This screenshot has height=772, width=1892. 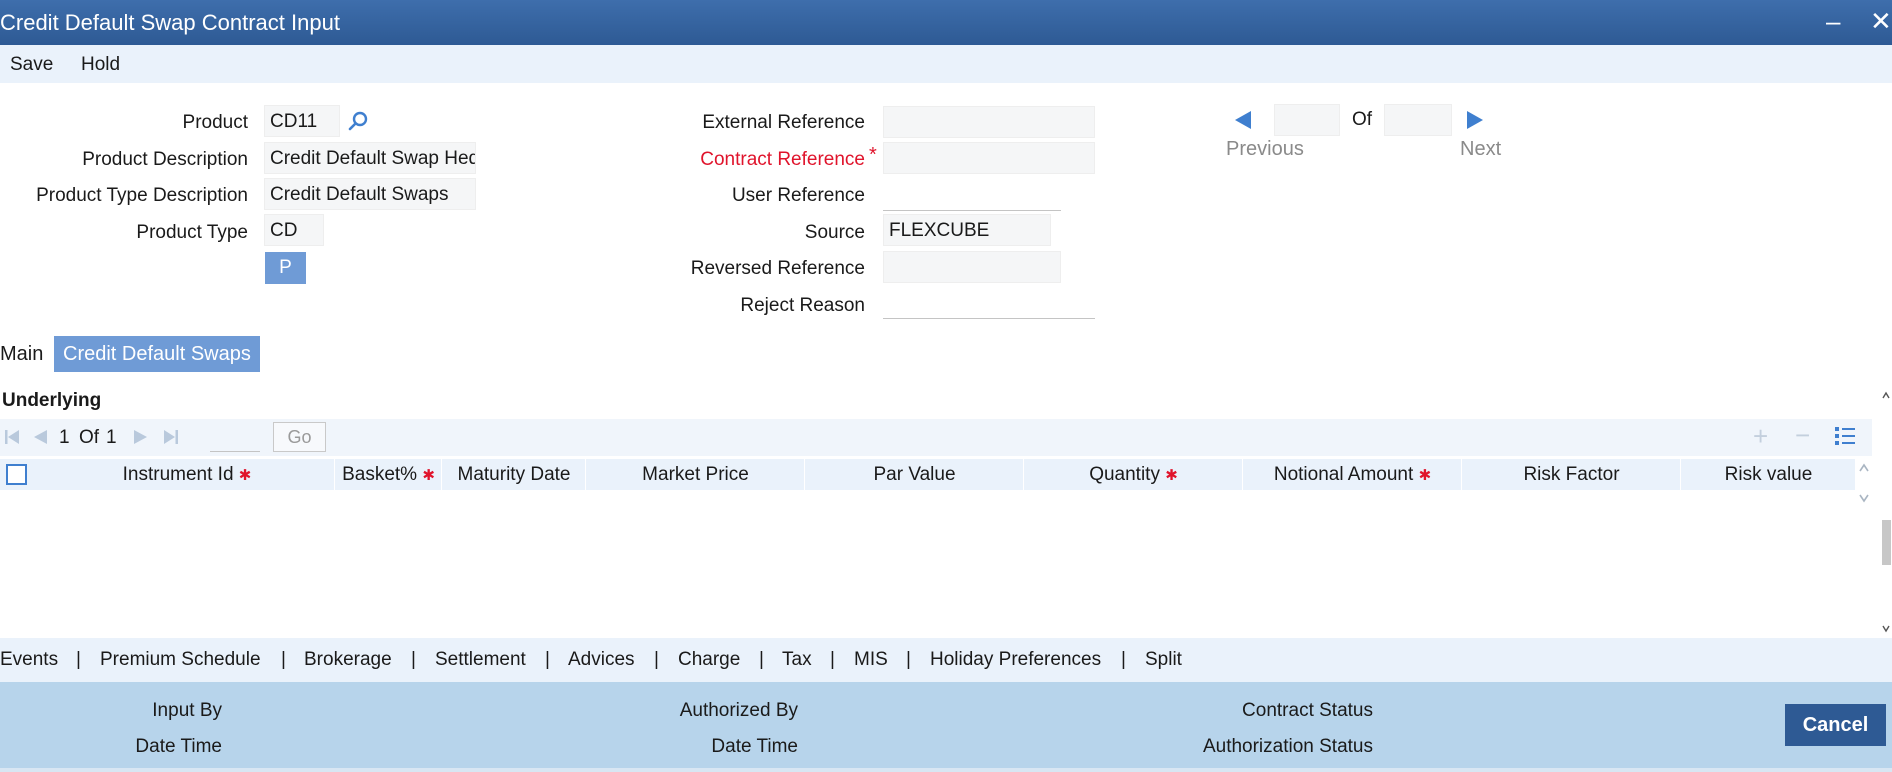 I want to click on current-page: 1, so click(x=64, y=437).